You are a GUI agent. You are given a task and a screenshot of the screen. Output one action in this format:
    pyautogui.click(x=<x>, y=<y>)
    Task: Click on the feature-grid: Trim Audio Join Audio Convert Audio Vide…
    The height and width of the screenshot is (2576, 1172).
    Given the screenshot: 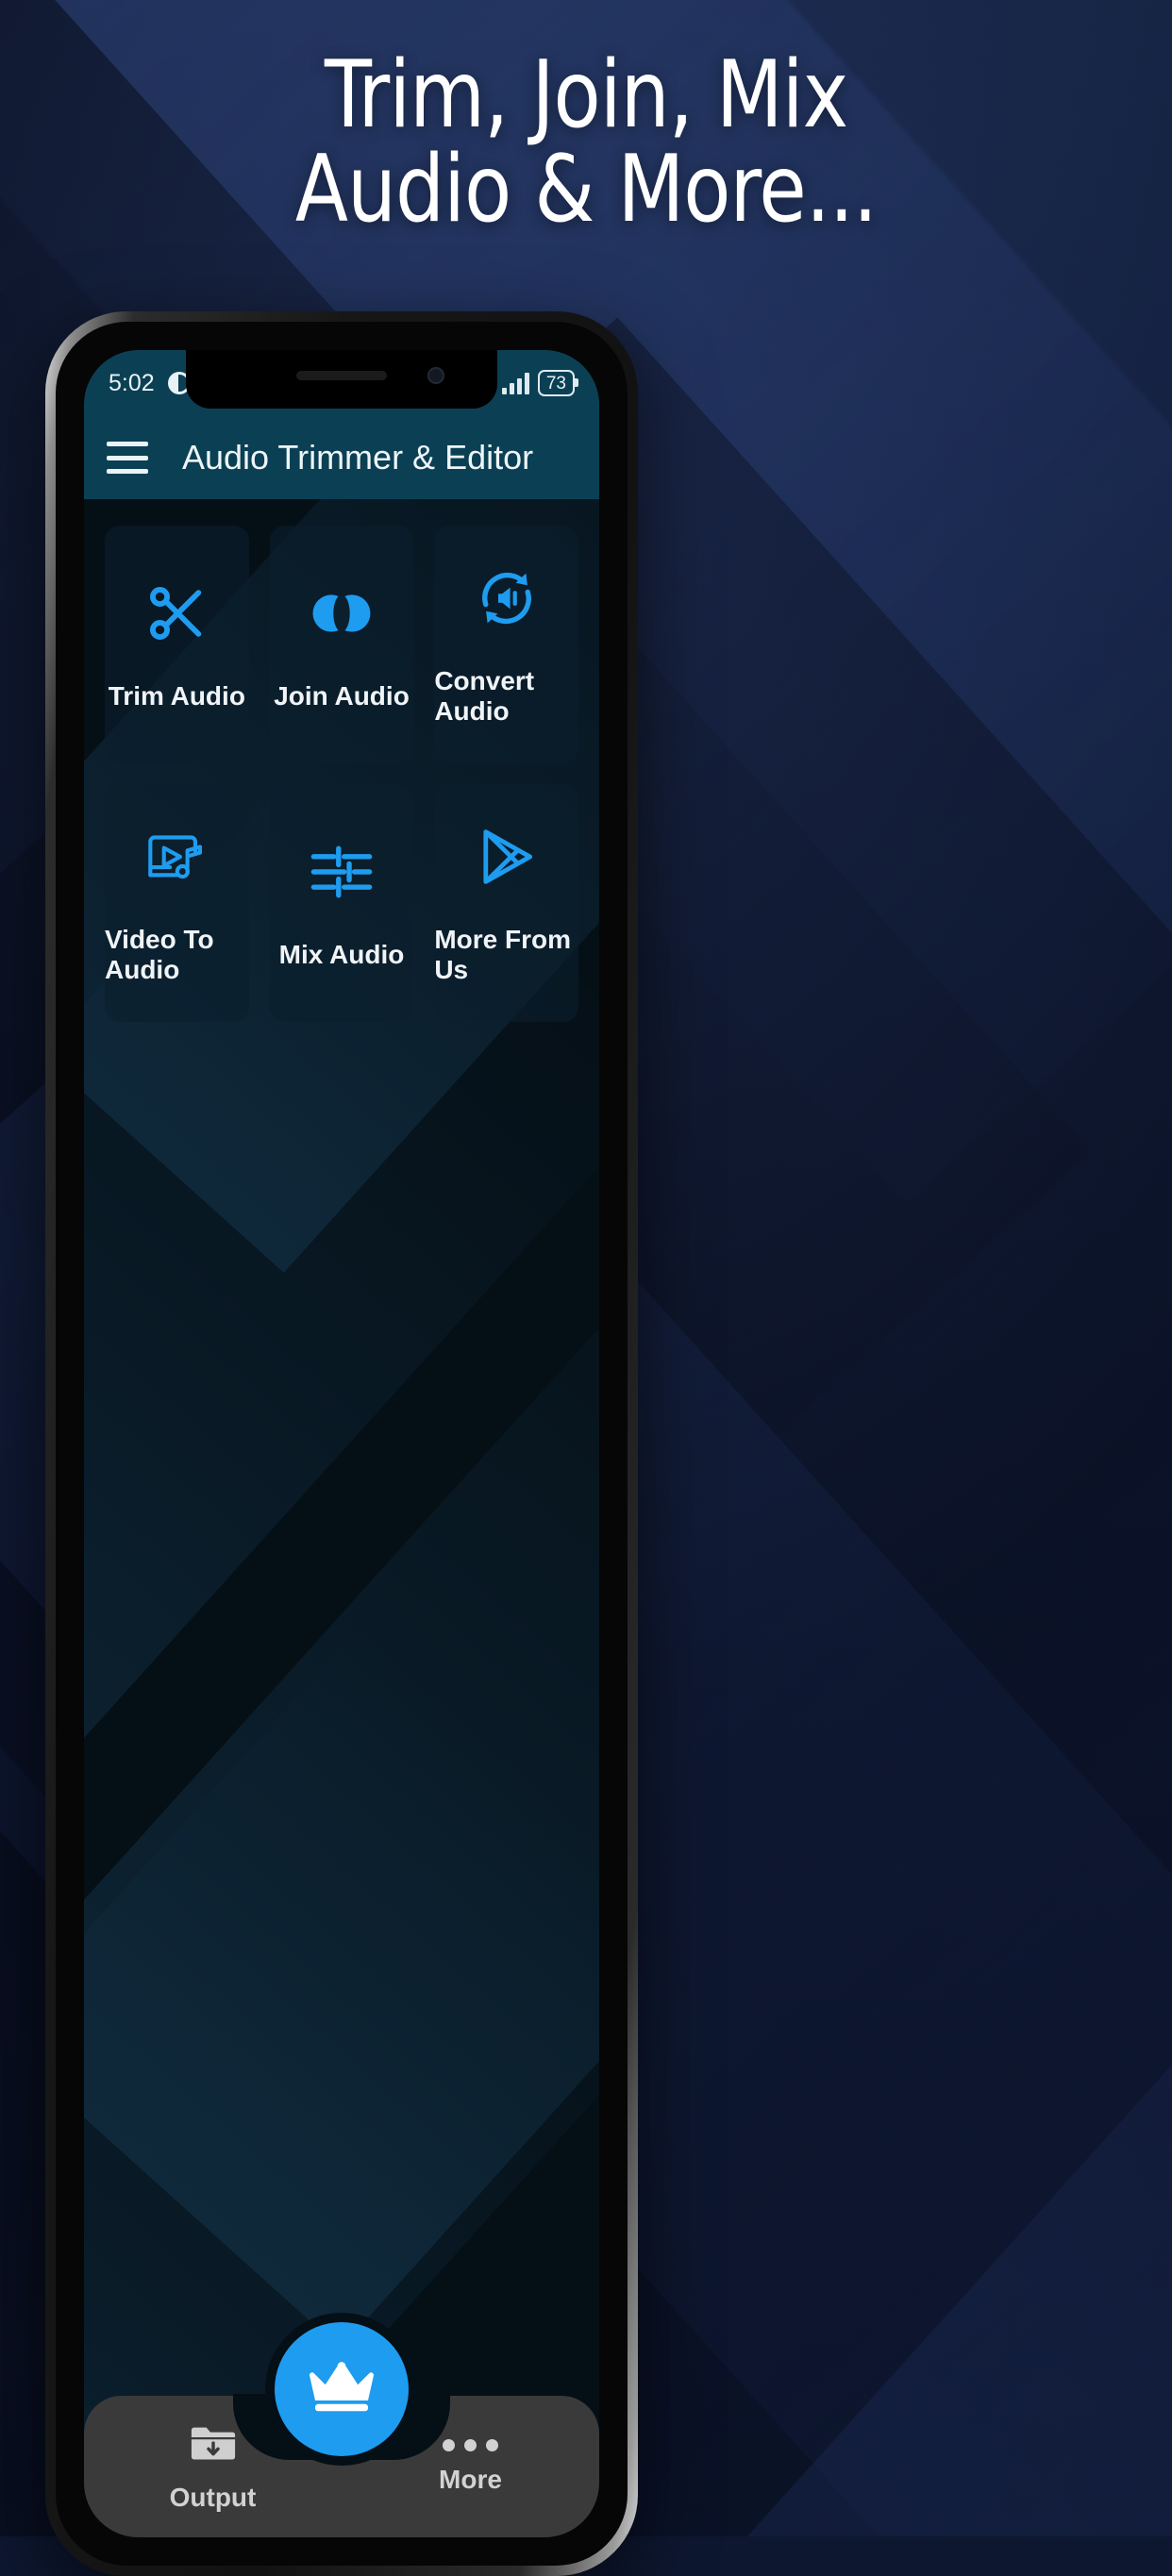 What is the action you would take?
    pyautogui.click(x=341, y=760)
    